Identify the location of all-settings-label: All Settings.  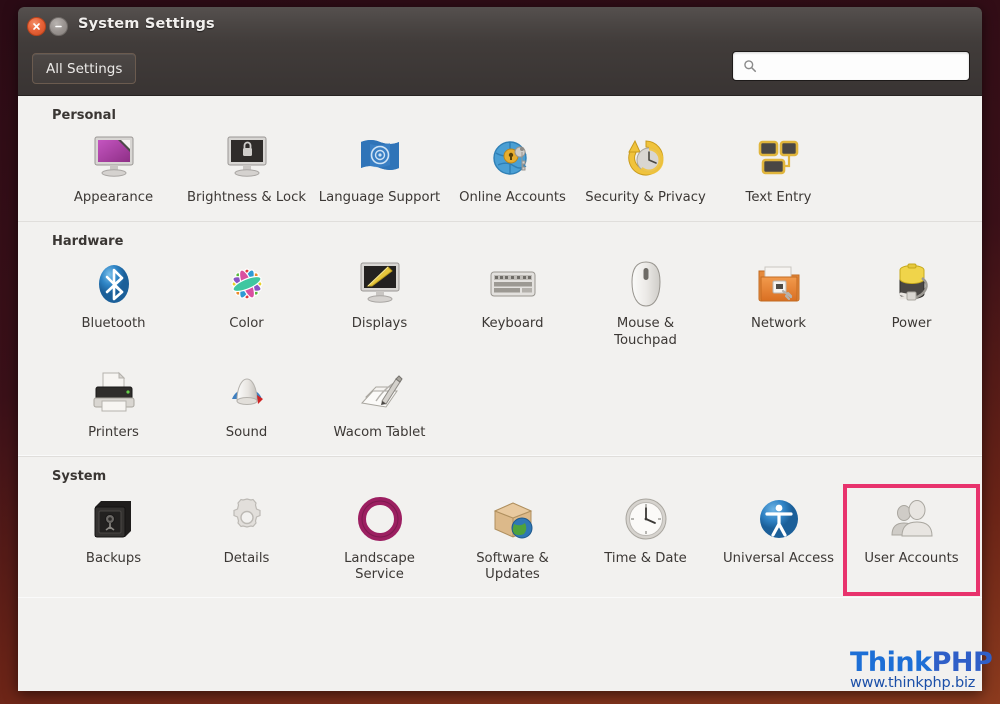
(84, 68).